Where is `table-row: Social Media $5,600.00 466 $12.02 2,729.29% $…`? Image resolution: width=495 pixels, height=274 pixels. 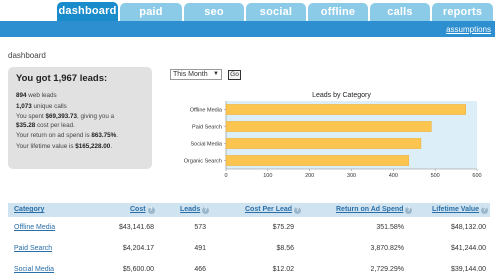 table-row: Social Media $5,600.00 466 $12.02 2,729.29% $… is located at coordinates (249, 266).